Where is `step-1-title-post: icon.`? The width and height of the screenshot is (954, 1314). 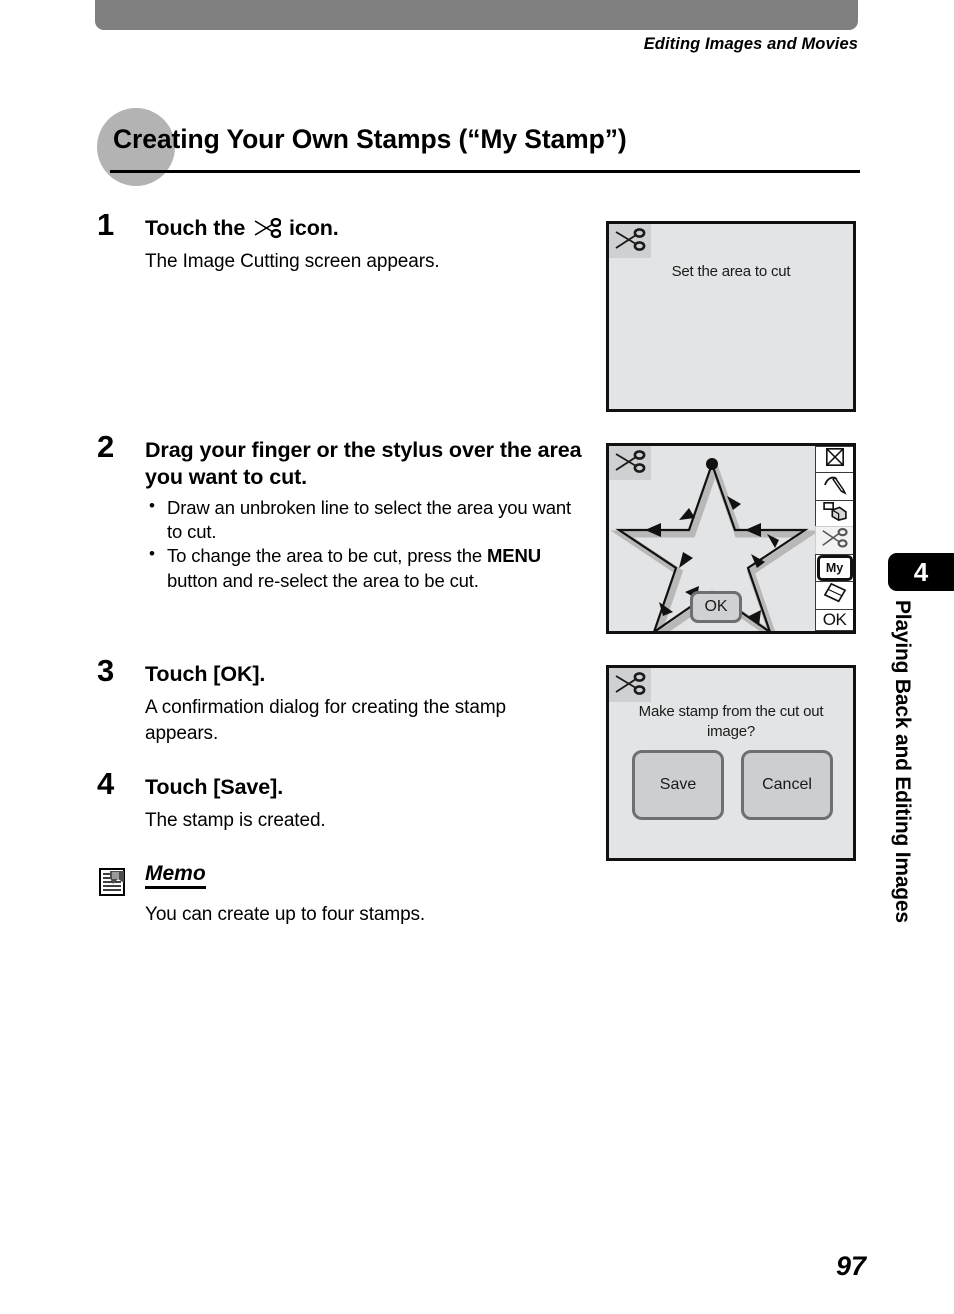
step-1-title-post: icon. is located at coordinates (313, 228).